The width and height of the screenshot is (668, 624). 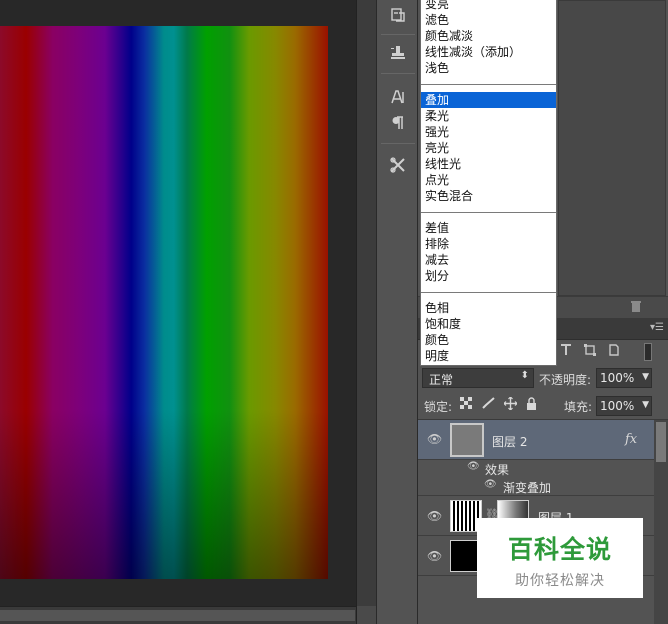 I want to click on shape-filter-icon, so click(x=590, y=352).